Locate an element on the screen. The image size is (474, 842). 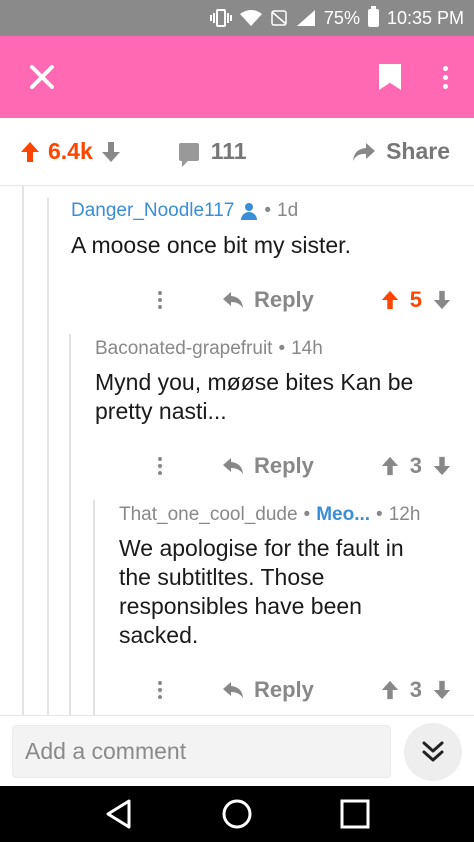
system-nav-bar is located at coordinates (237, 814).